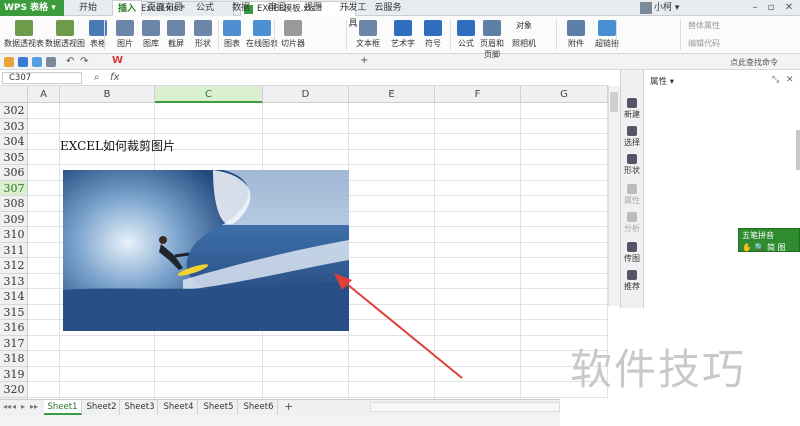  I want to click on sheet-tab-Sheet3: Sheet3, so click(140, 407).